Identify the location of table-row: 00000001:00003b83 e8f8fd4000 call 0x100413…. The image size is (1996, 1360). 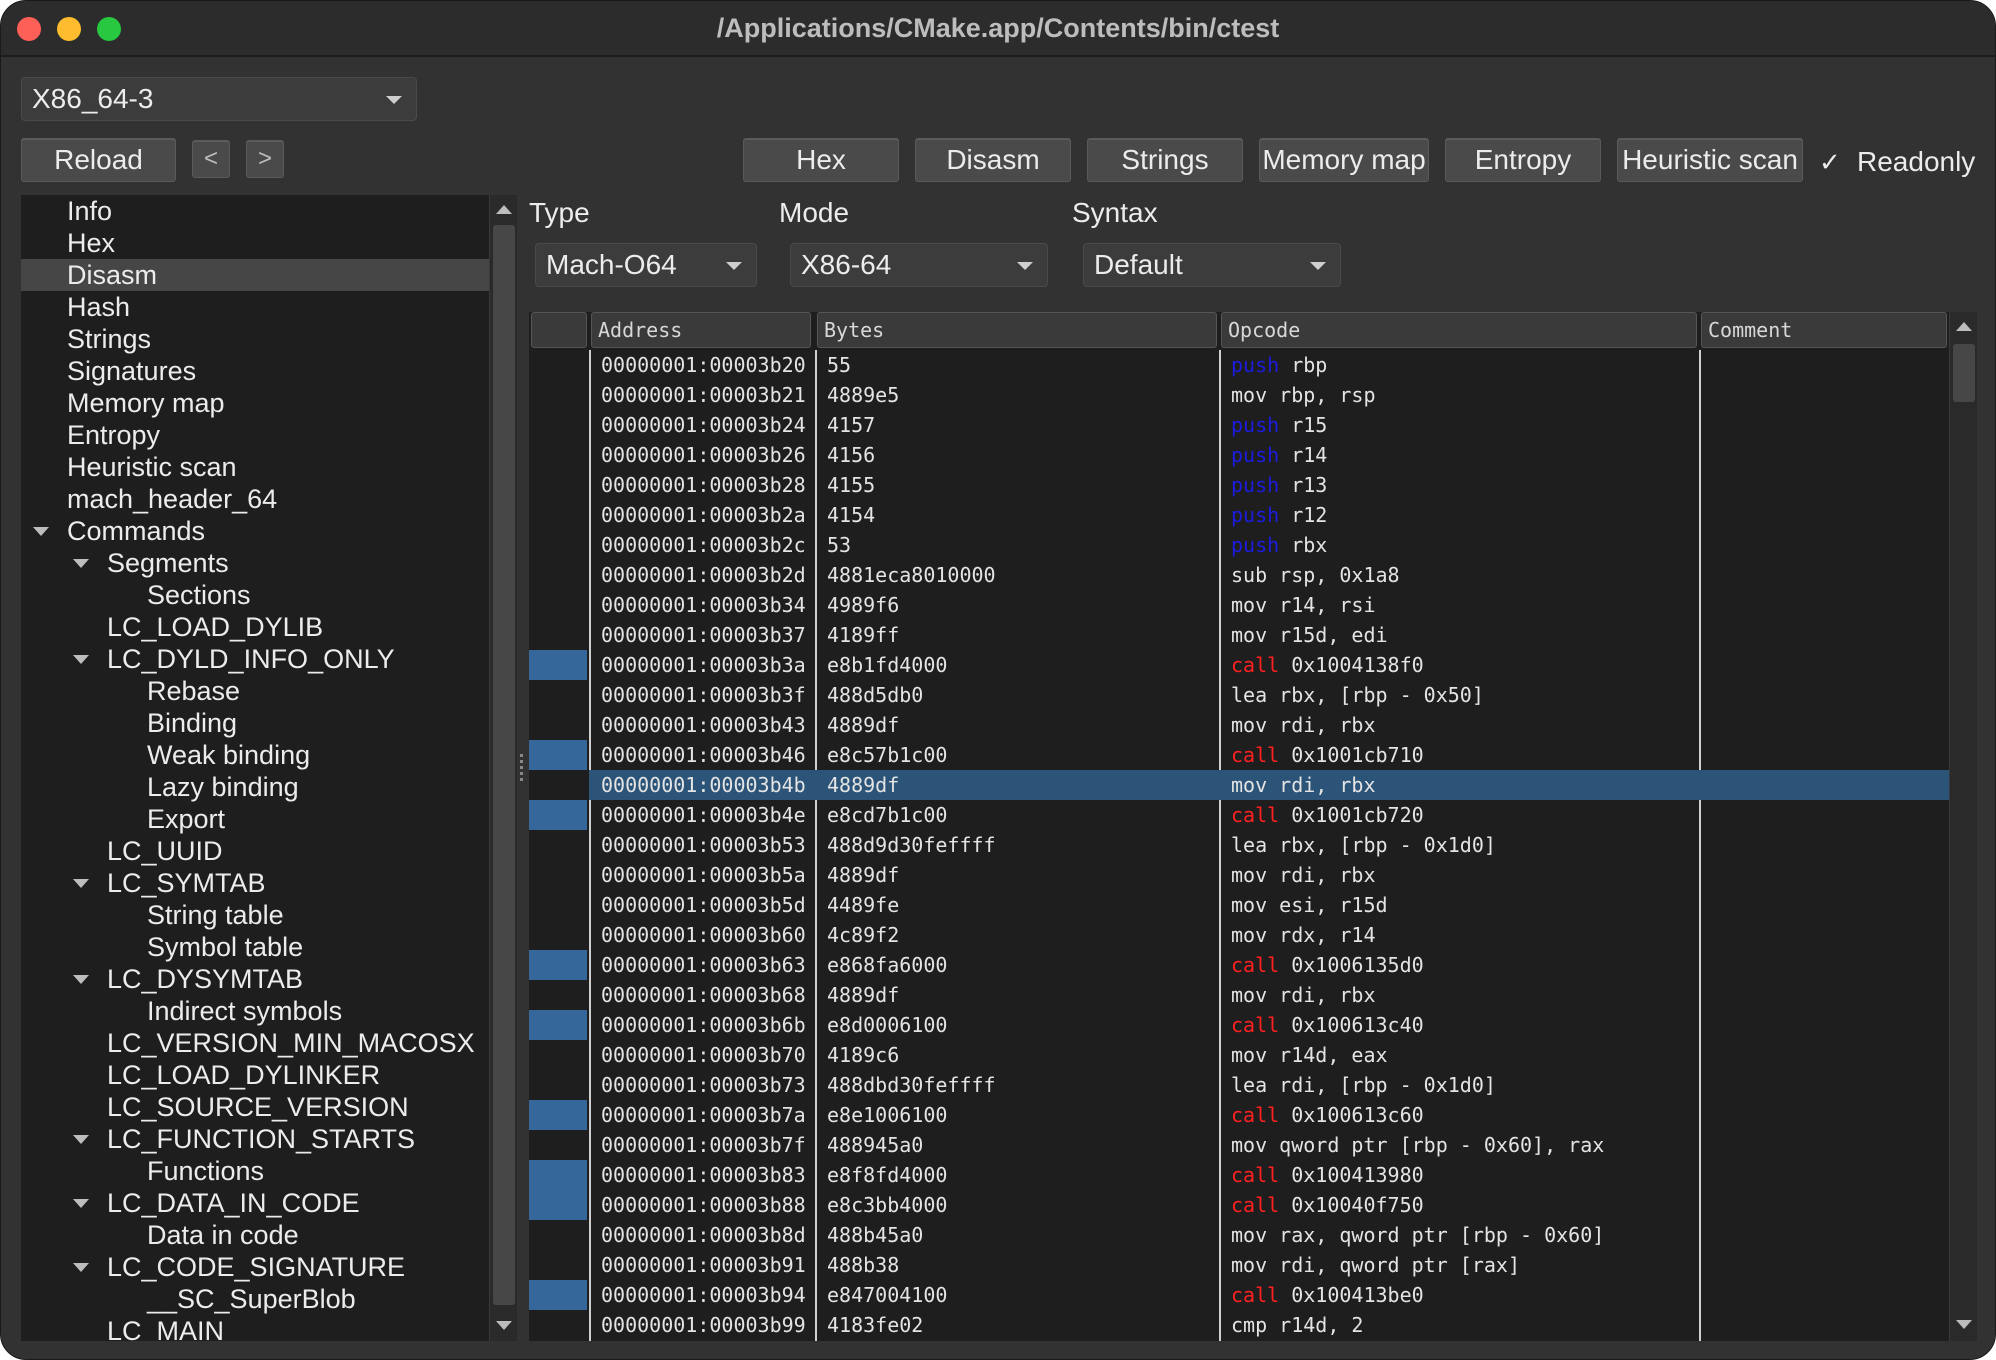
(1239, 1175).